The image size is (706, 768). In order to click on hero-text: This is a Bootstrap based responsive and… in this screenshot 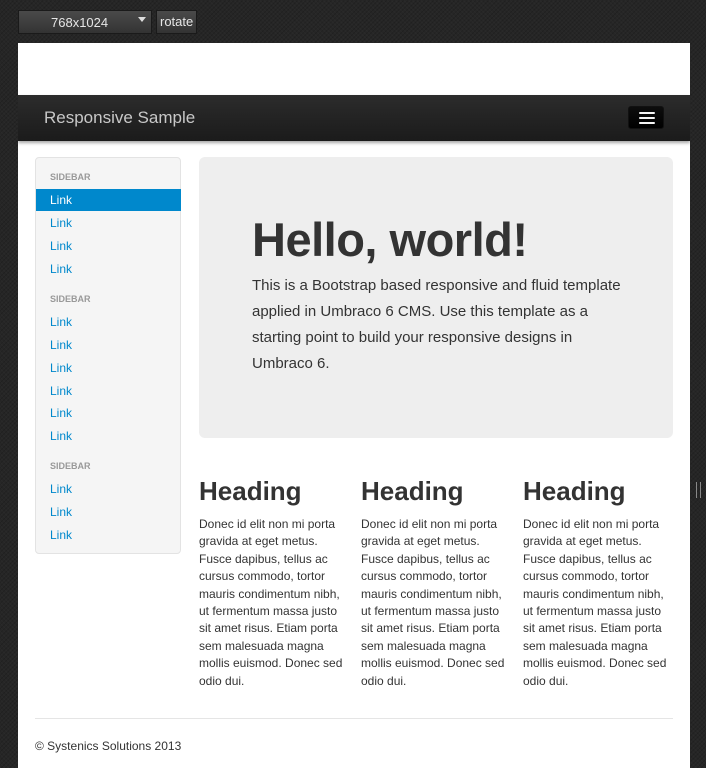, I will do `click(436, 324)`.